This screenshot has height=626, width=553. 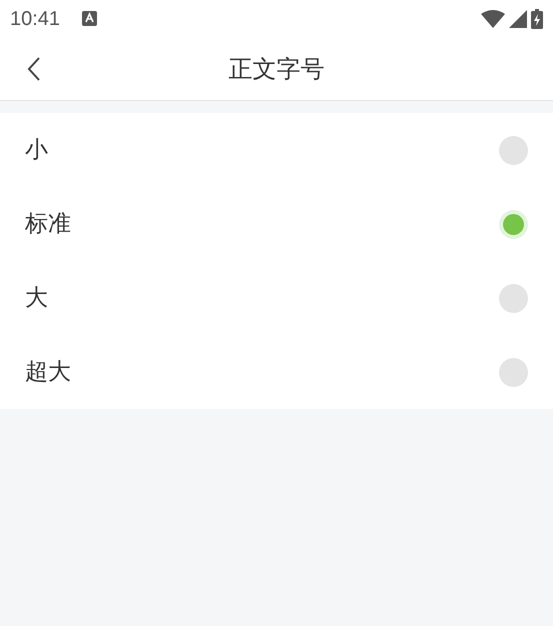 What do you see at coordinates (493, 19) in the screenshot?
I see `wifi-icon` at bounding box center [493, 19].